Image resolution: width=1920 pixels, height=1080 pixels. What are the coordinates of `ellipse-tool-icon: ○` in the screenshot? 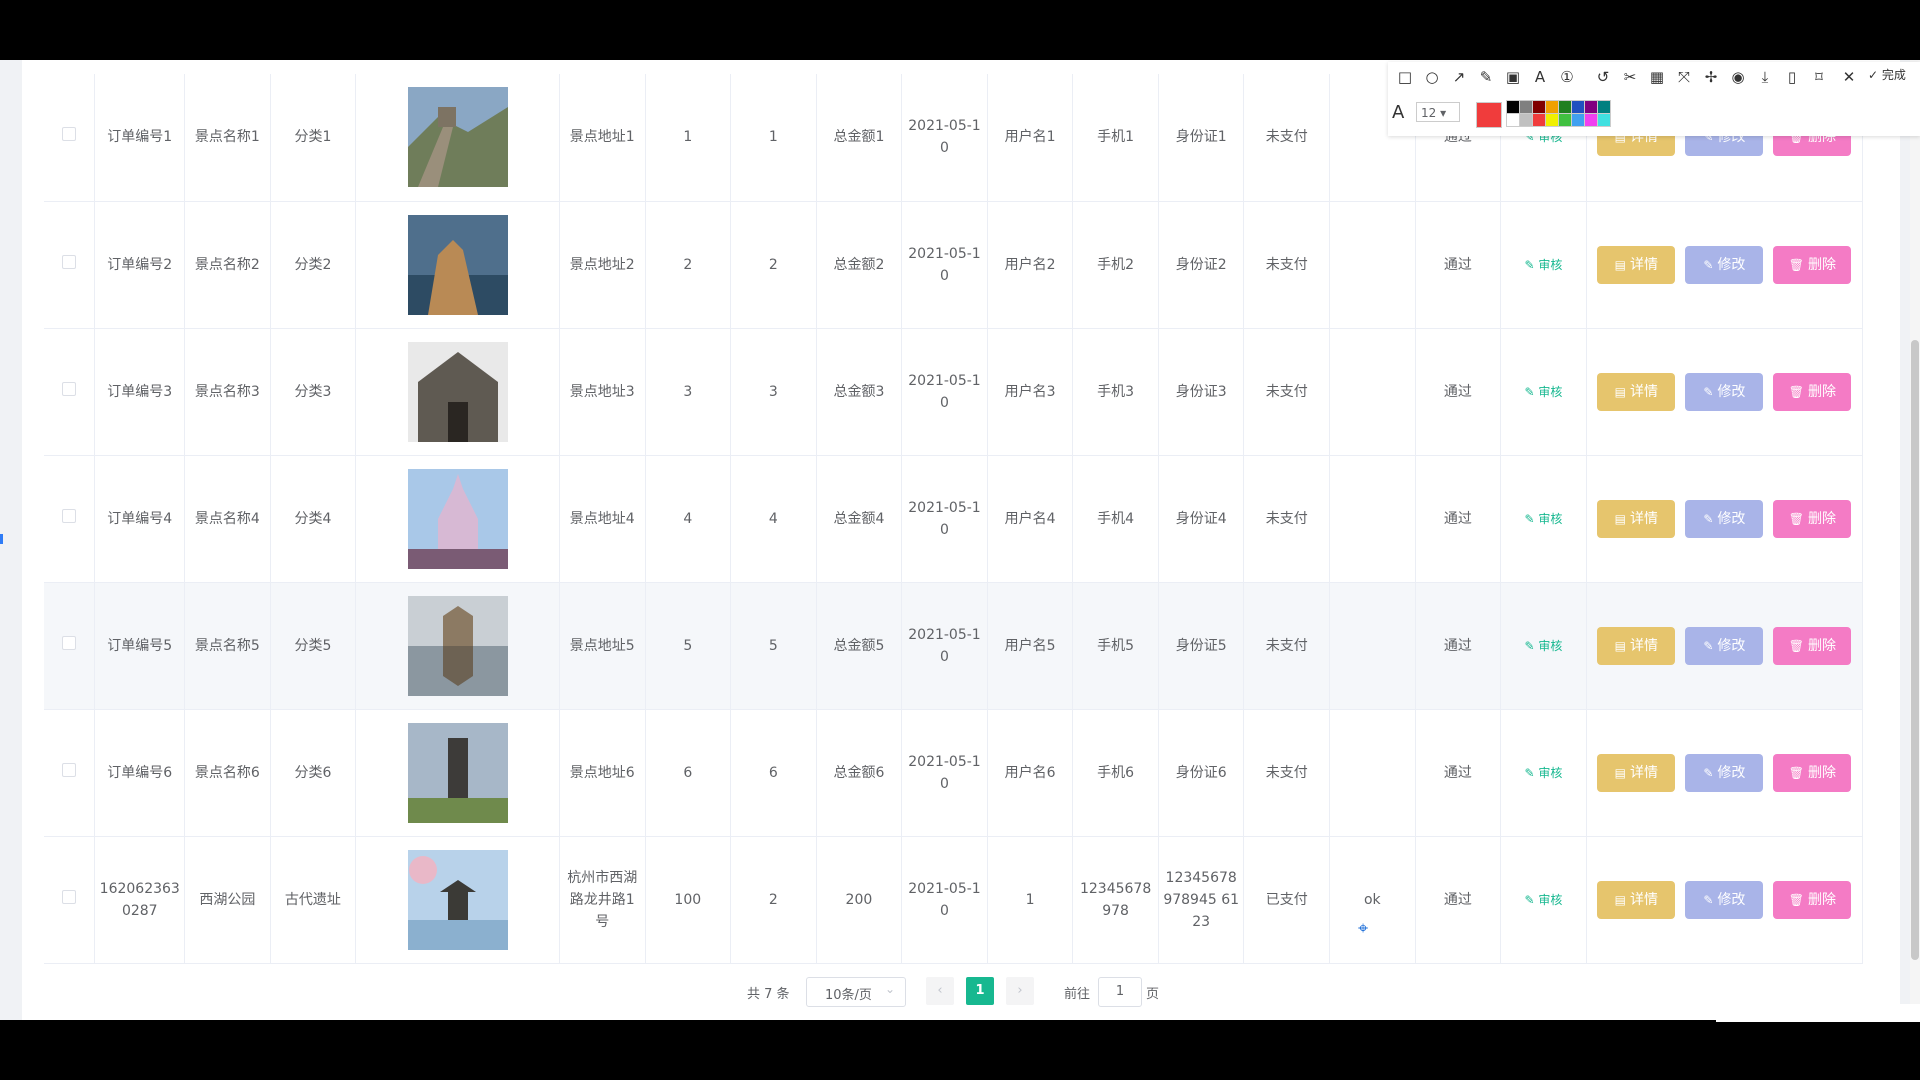 It's located at (1432, 77).